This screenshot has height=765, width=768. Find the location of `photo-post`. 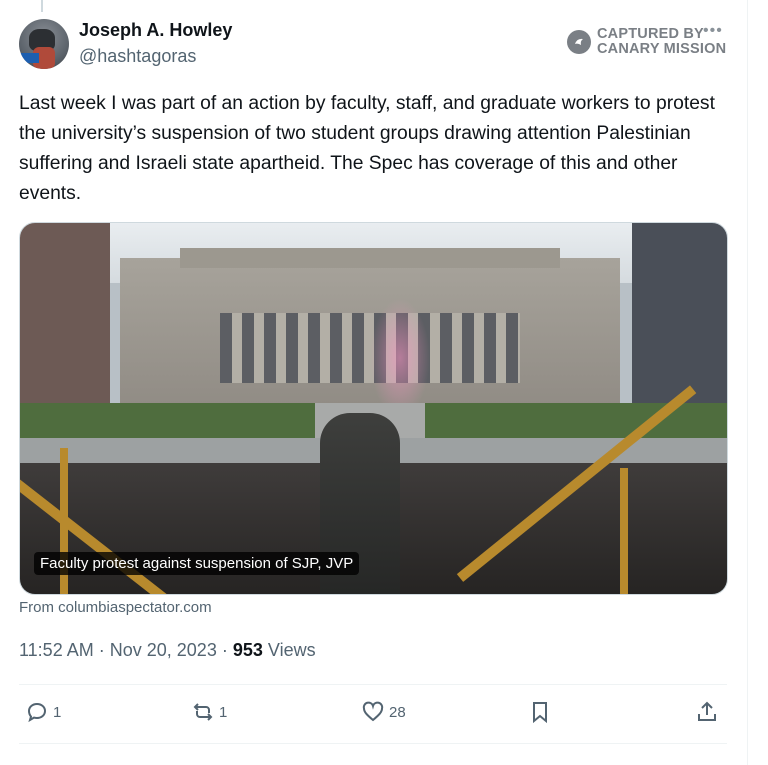

photo-post is located at coordinates (624, 531).